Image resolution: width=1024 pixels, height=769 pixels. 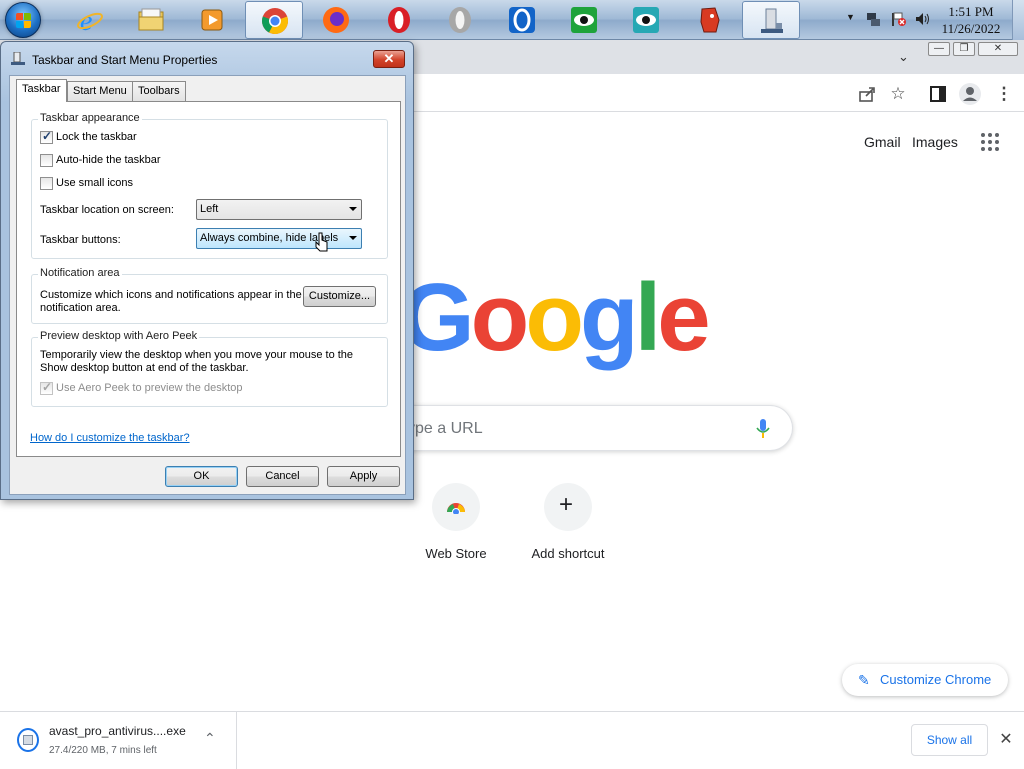 What do you see at coordinates (998, 49) in the screenshot?
I see `window-close-button: ✕` at bounding box center [998, 49].